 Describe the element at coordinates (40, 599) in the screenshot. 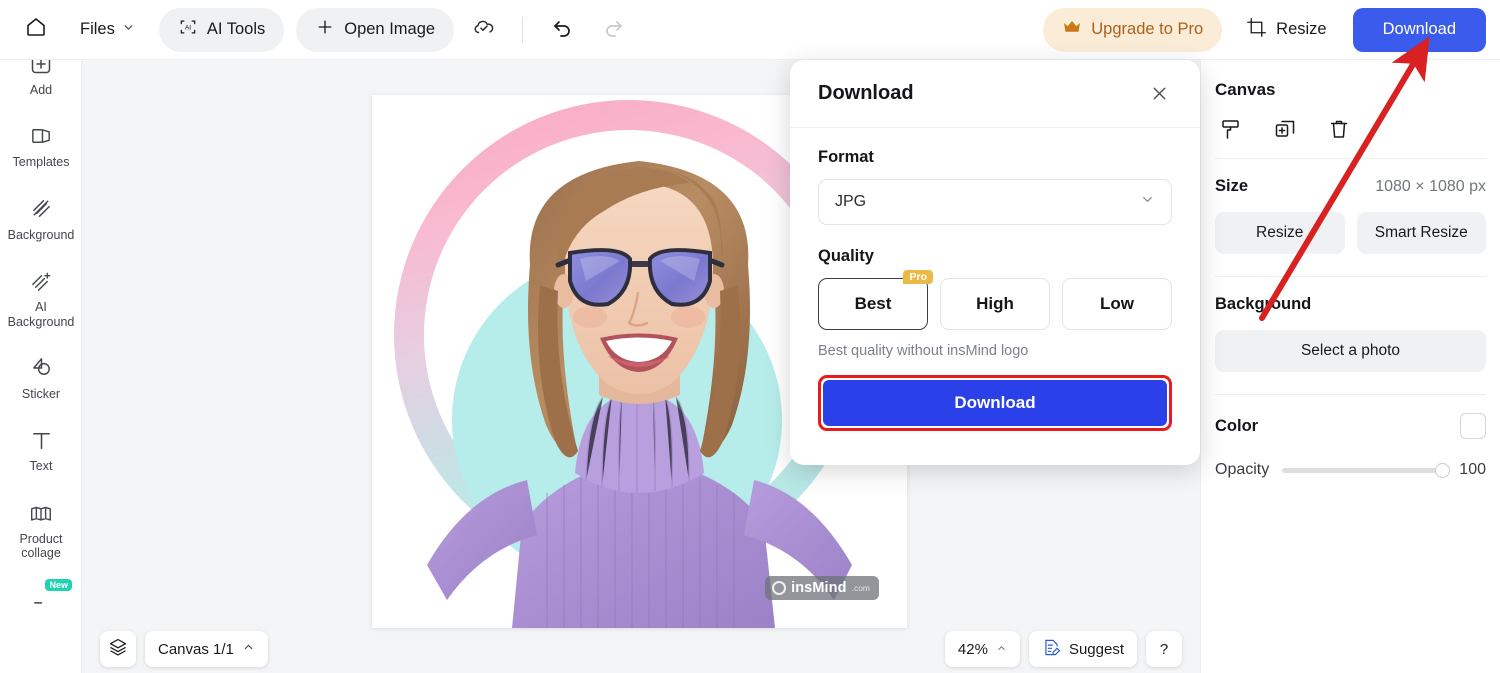

I see `sidebar-item-partial: New` at that location.